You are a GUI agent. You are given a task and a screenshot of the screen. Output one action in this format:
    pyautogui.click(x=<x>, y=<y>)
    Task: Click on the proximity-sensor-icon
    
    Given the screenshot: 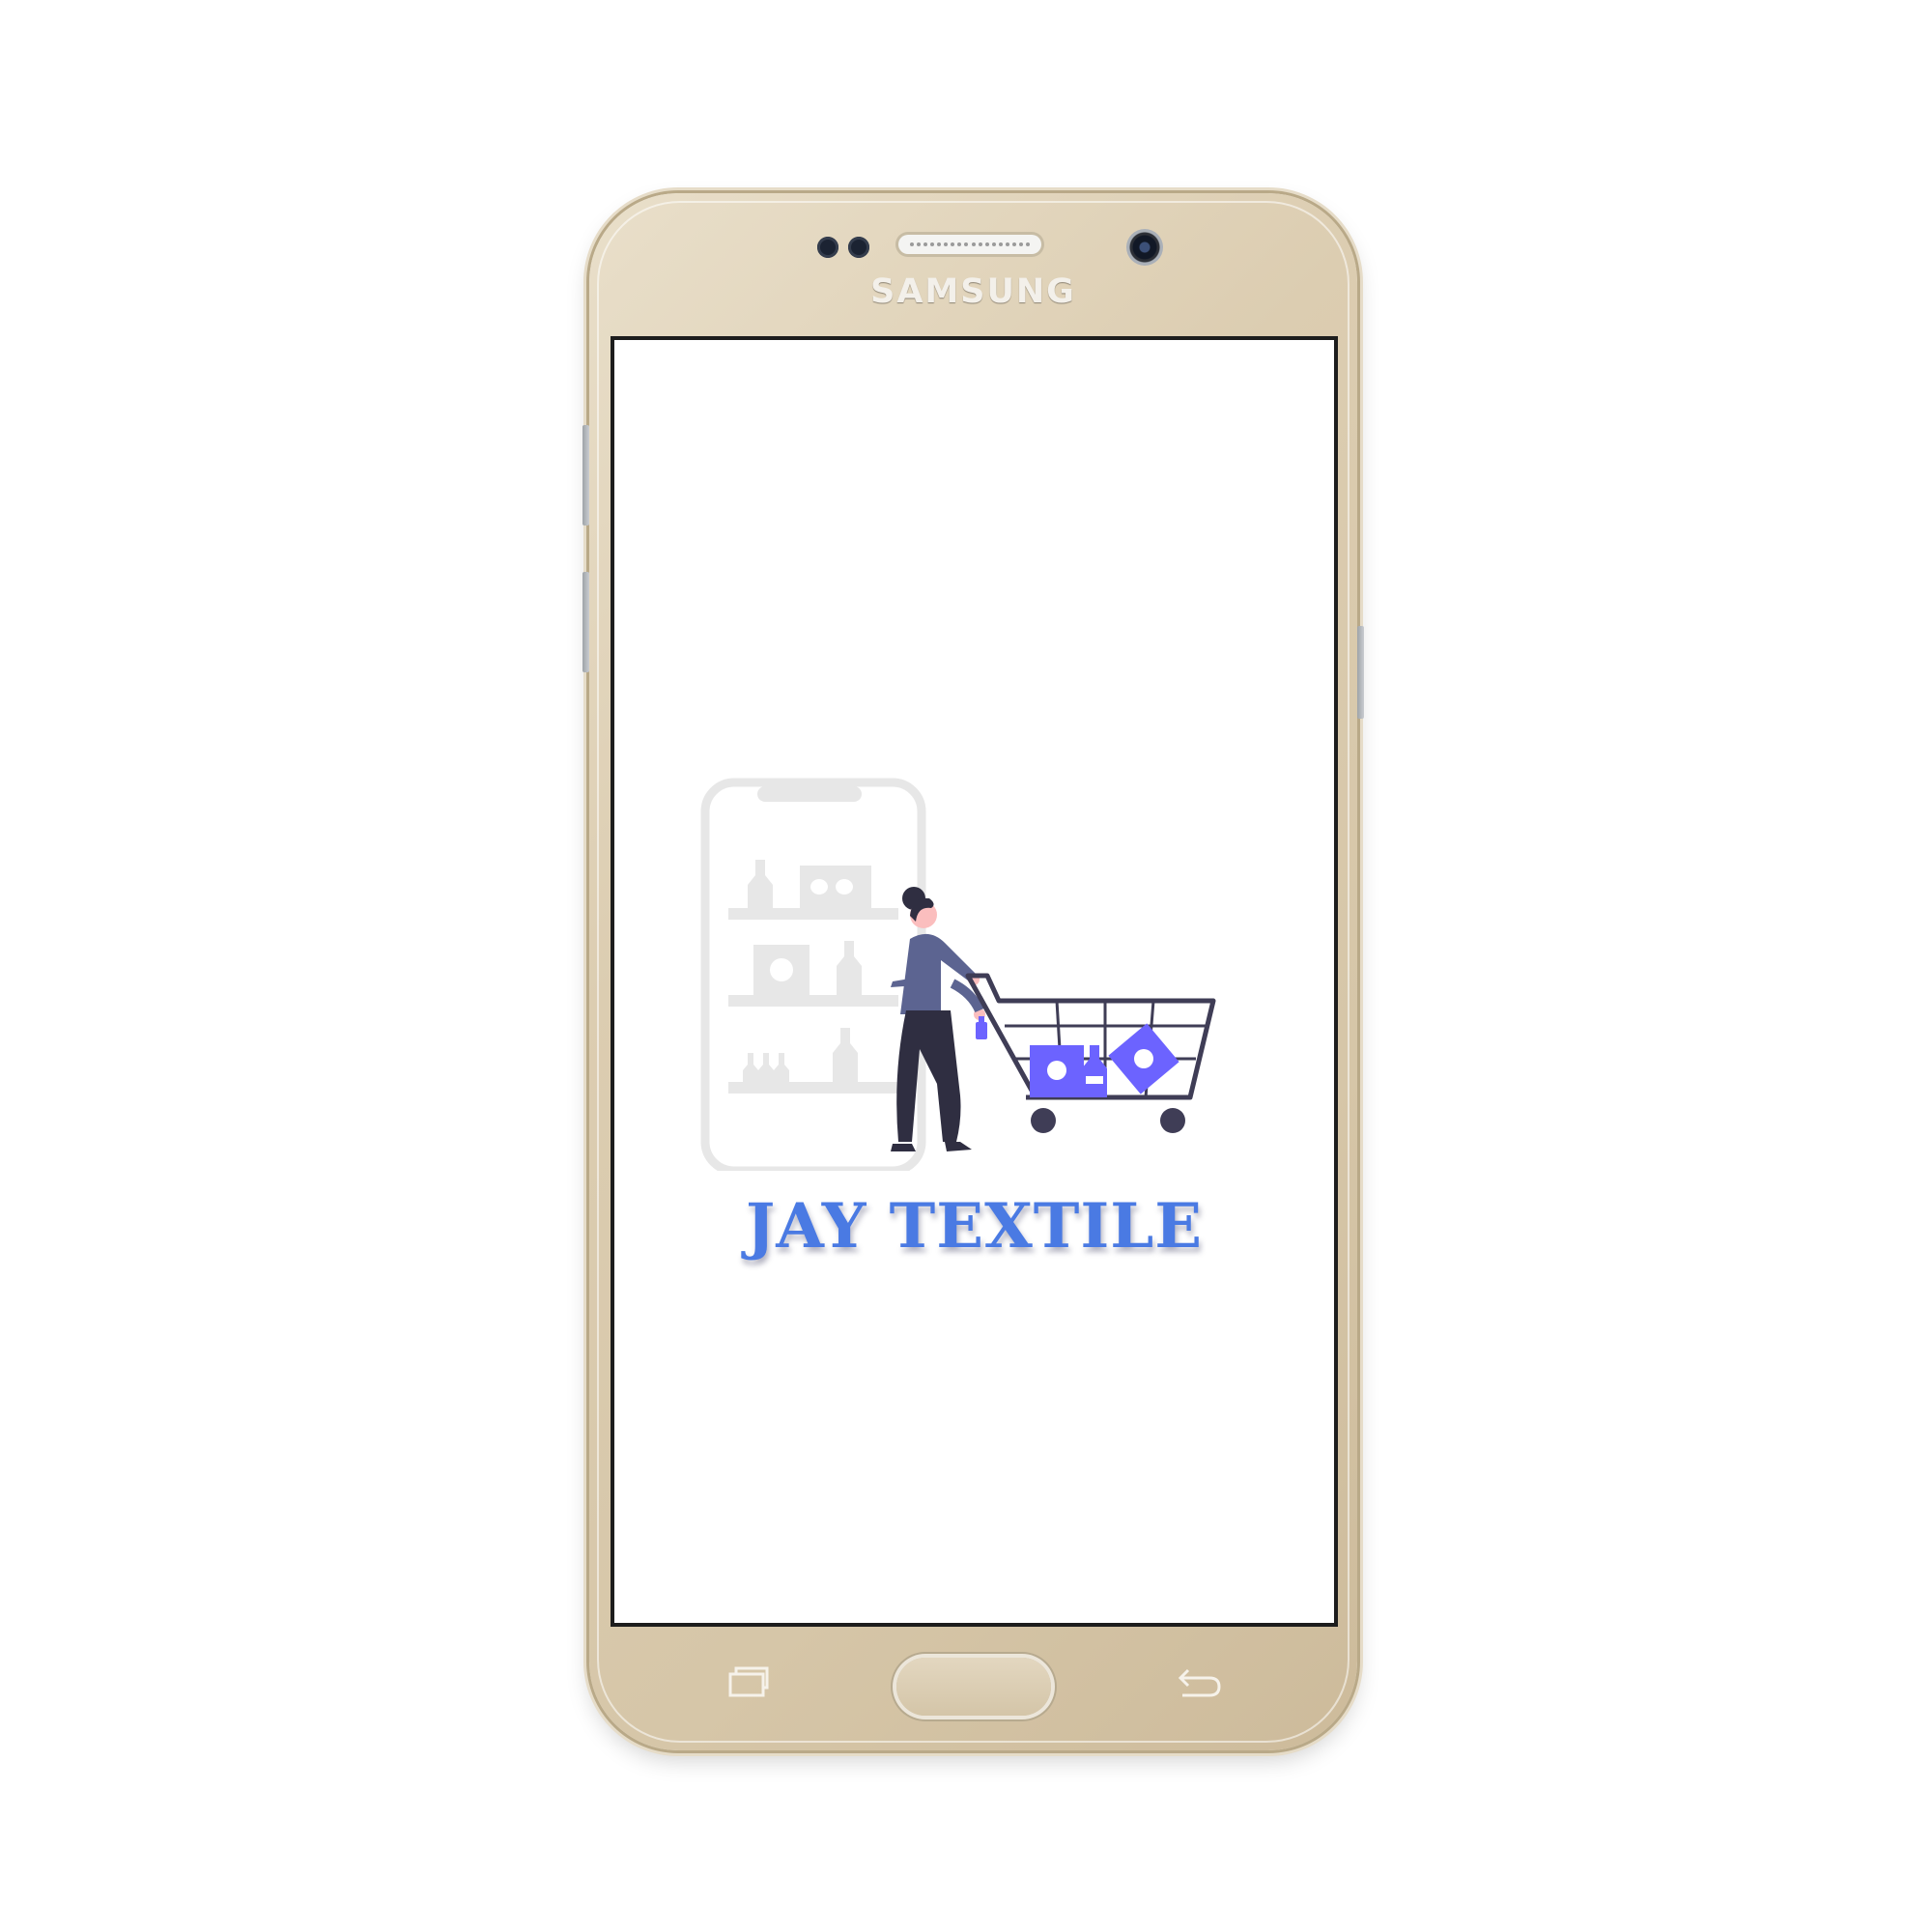 What is the action you would take?
    pyautogui.click(x=827, y=248)
    